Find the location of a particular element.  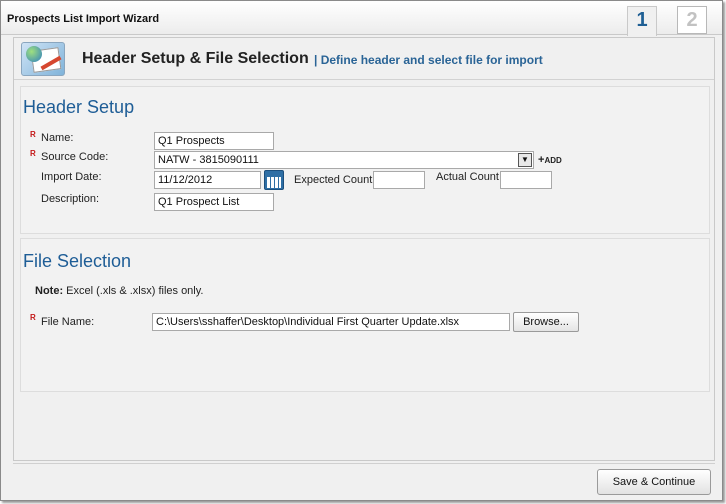

expected-count-label: Expected Count: is located at coordinates (335, 180).